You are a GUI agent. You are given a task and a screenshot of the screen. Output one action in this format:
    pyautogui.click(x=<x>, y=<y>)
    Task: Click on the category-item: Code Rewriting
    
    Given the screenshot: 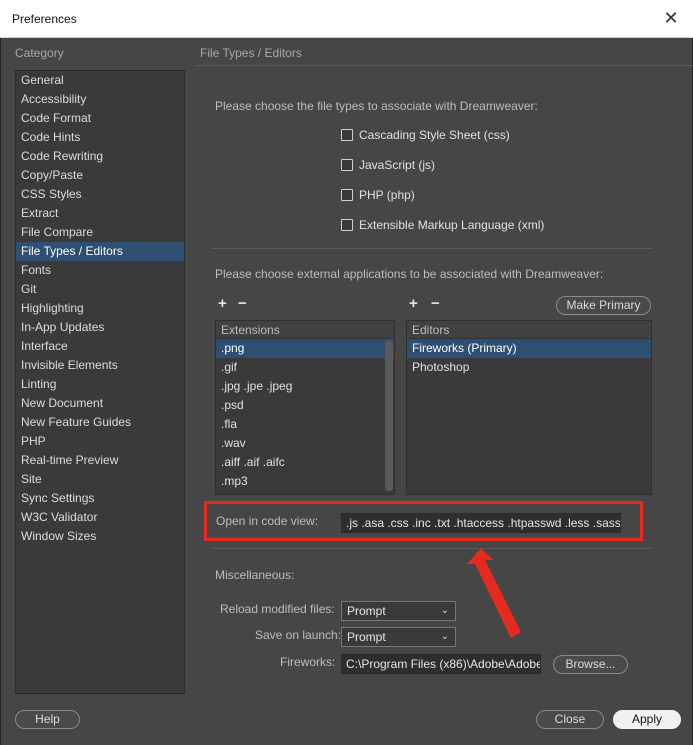 What is the action you would take?
    pyautogui.click(x=100, y=156)
    